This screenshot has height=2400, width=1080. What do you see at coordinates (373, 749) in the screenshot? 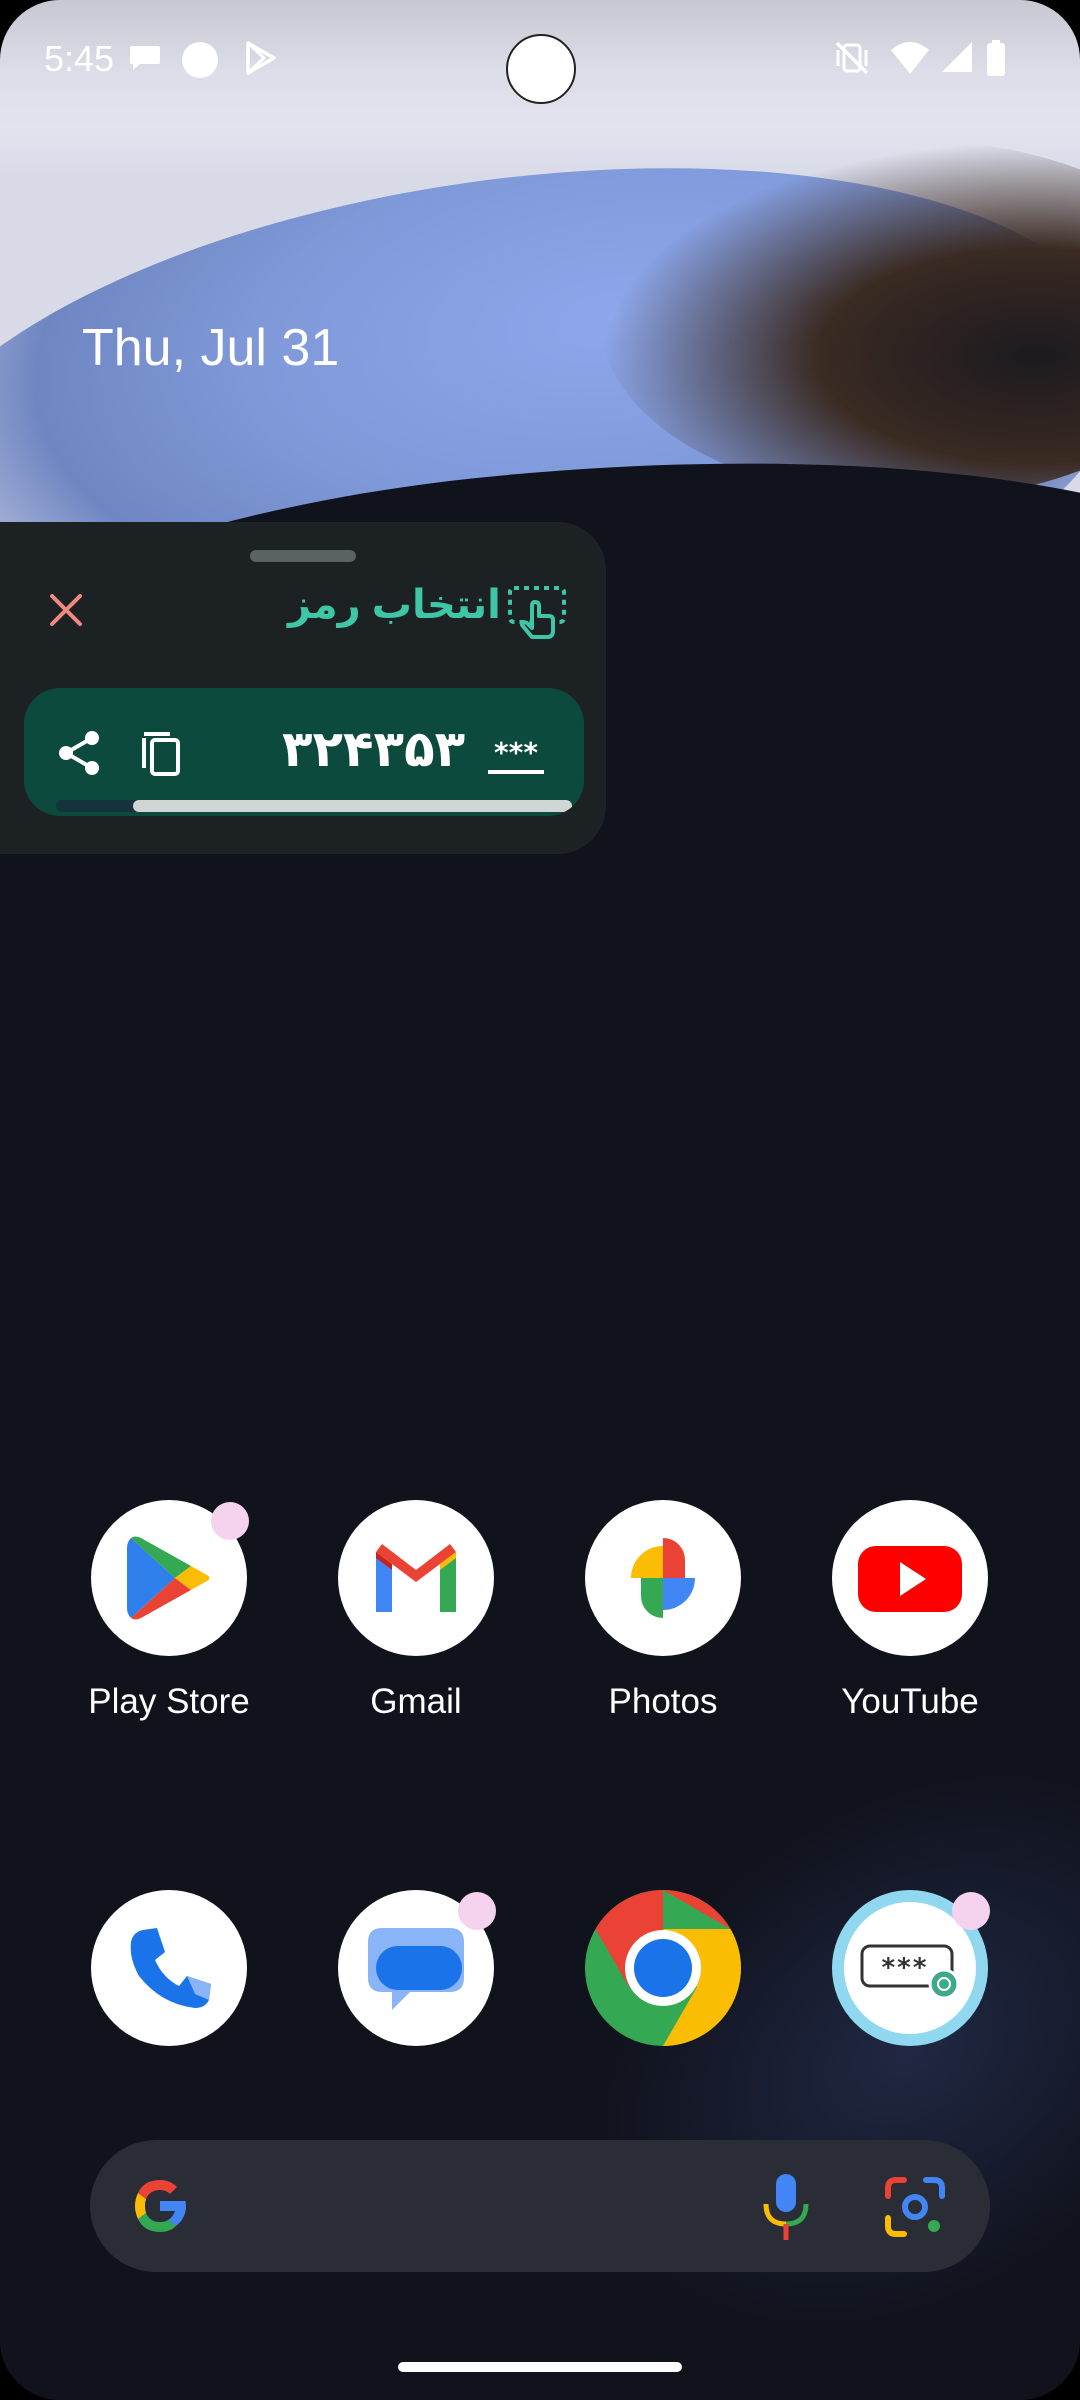
I see `otp-code: ۳۲۴۳۵۳` at bounding box center [373, 749].